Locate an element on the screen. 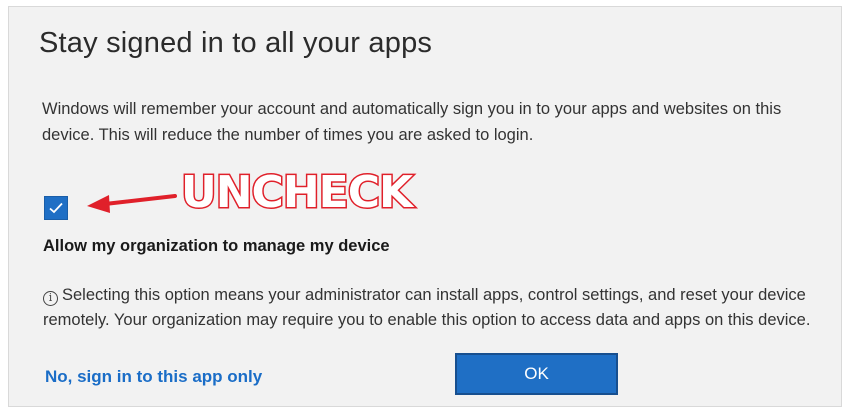 The image size is (850, 413). info-icon: i is located at coordinates (50, 298).